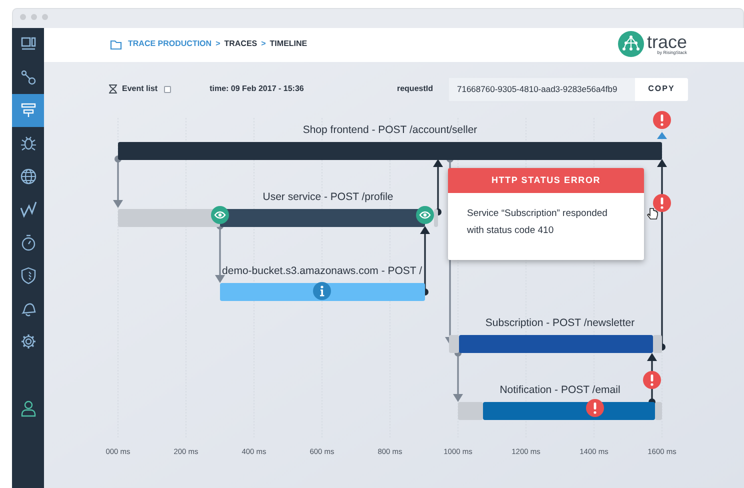 This screenshot has height=488, width=744. Describe the element at coordinates (661, 89) in the screenshot. I see `copy-button: COPY` at that location.